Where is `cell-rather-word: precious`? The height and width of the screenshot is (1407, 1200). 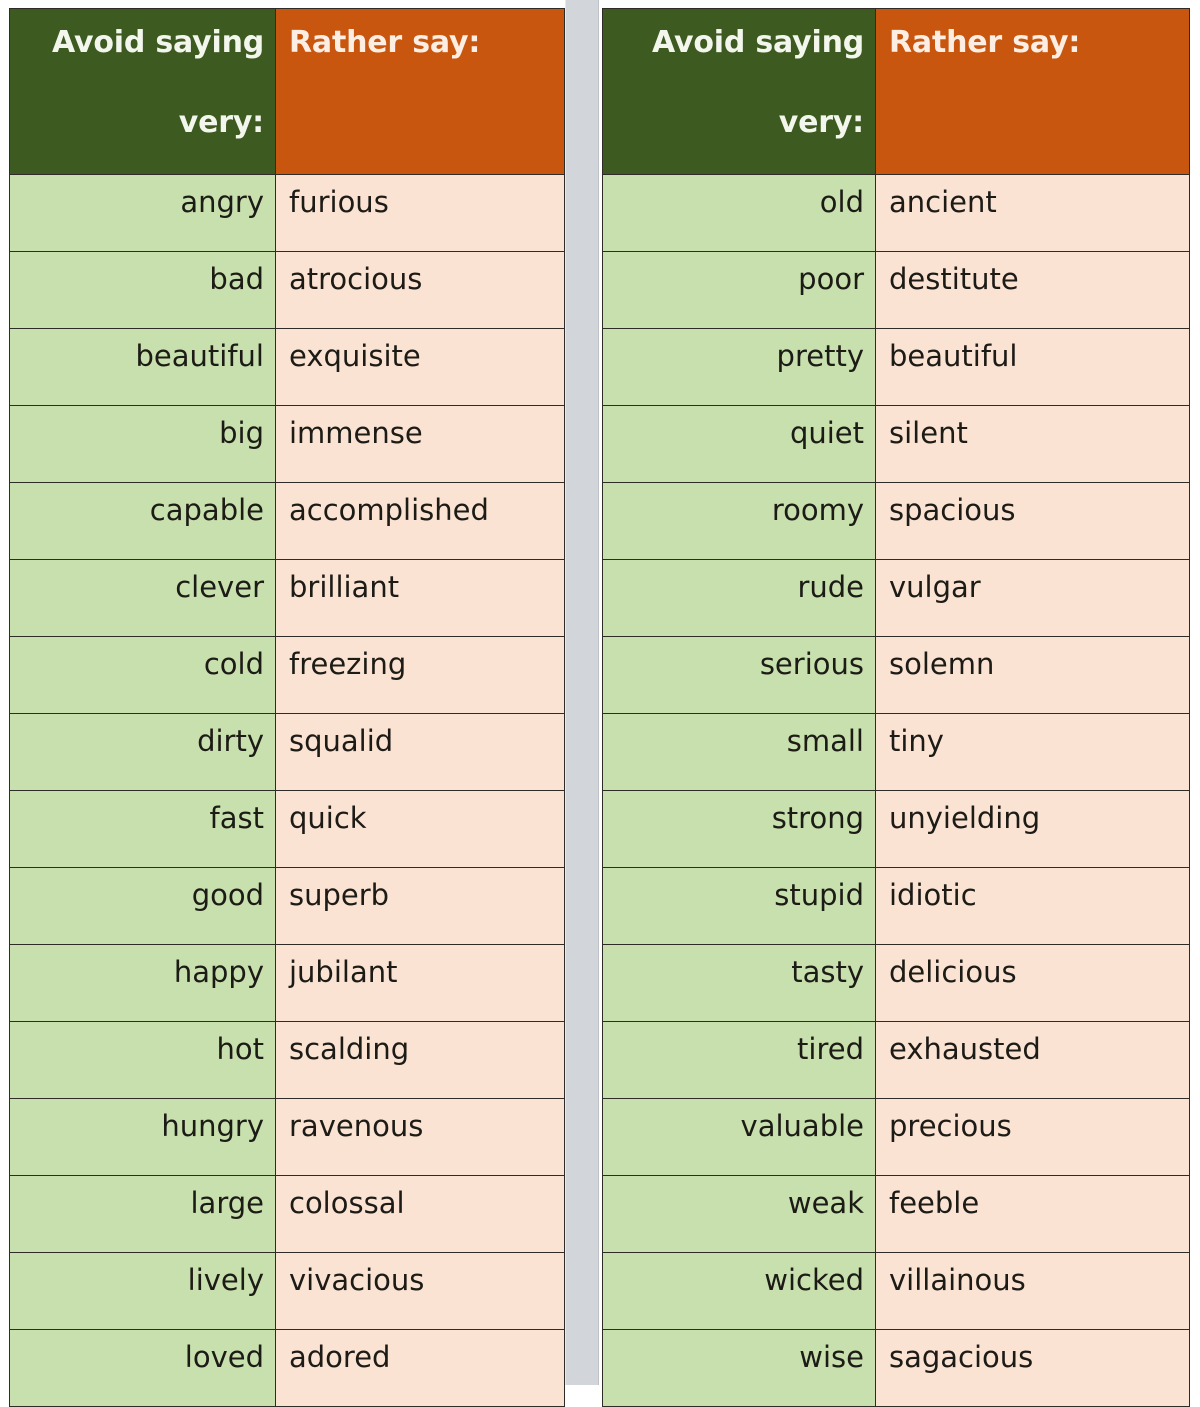
cell-rather-word: precious is located at coordinates (1032, 1137).